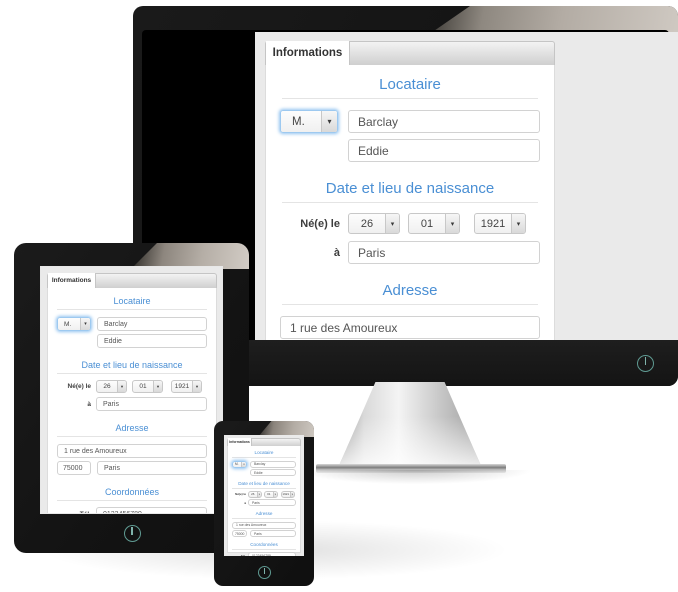  Describe the element at coordinates (336, 252) in the screenshot. I see `born-at-label-text: à` at that location.